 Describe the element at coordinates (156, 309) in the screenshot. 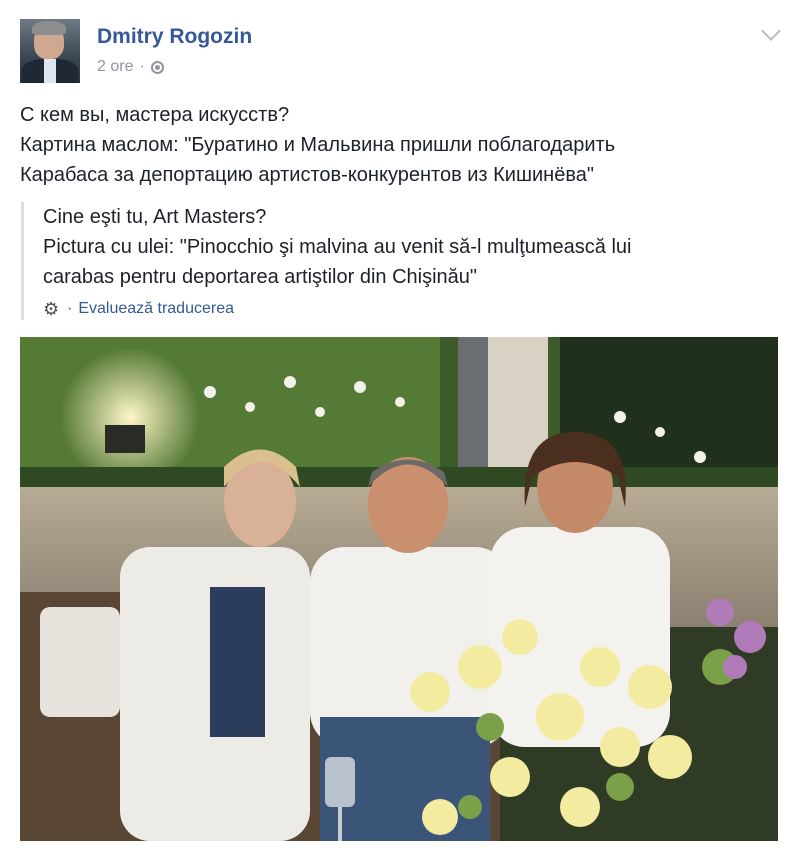

I see `rate-translation-link: Evaluează traducerea` at that location.